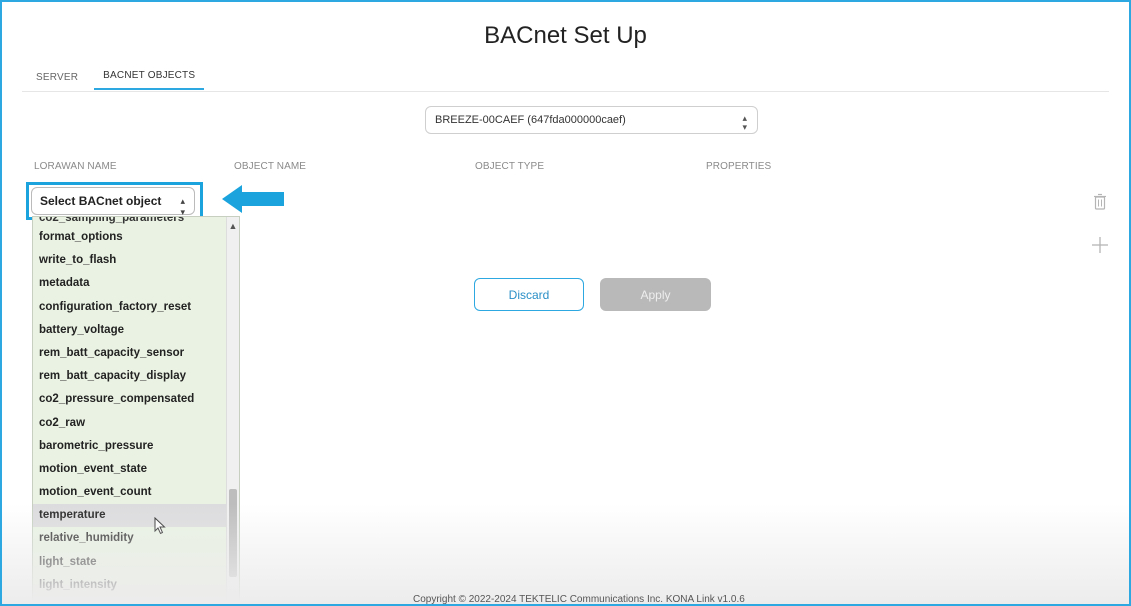  I want to click on dropdown-item: light_state, so click(136, 562).